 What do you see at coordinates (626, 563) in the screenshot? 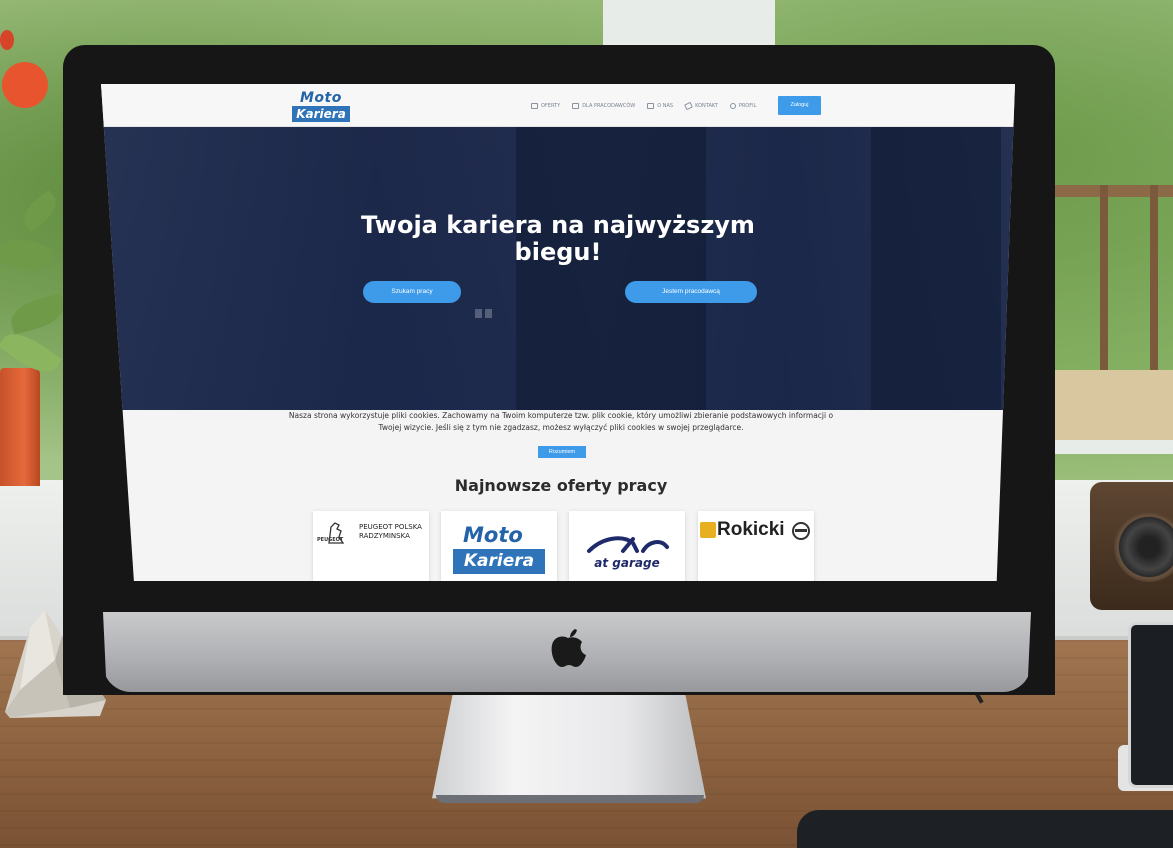
I see `at-garage-text: at garage` at bounding box center [626, 563].